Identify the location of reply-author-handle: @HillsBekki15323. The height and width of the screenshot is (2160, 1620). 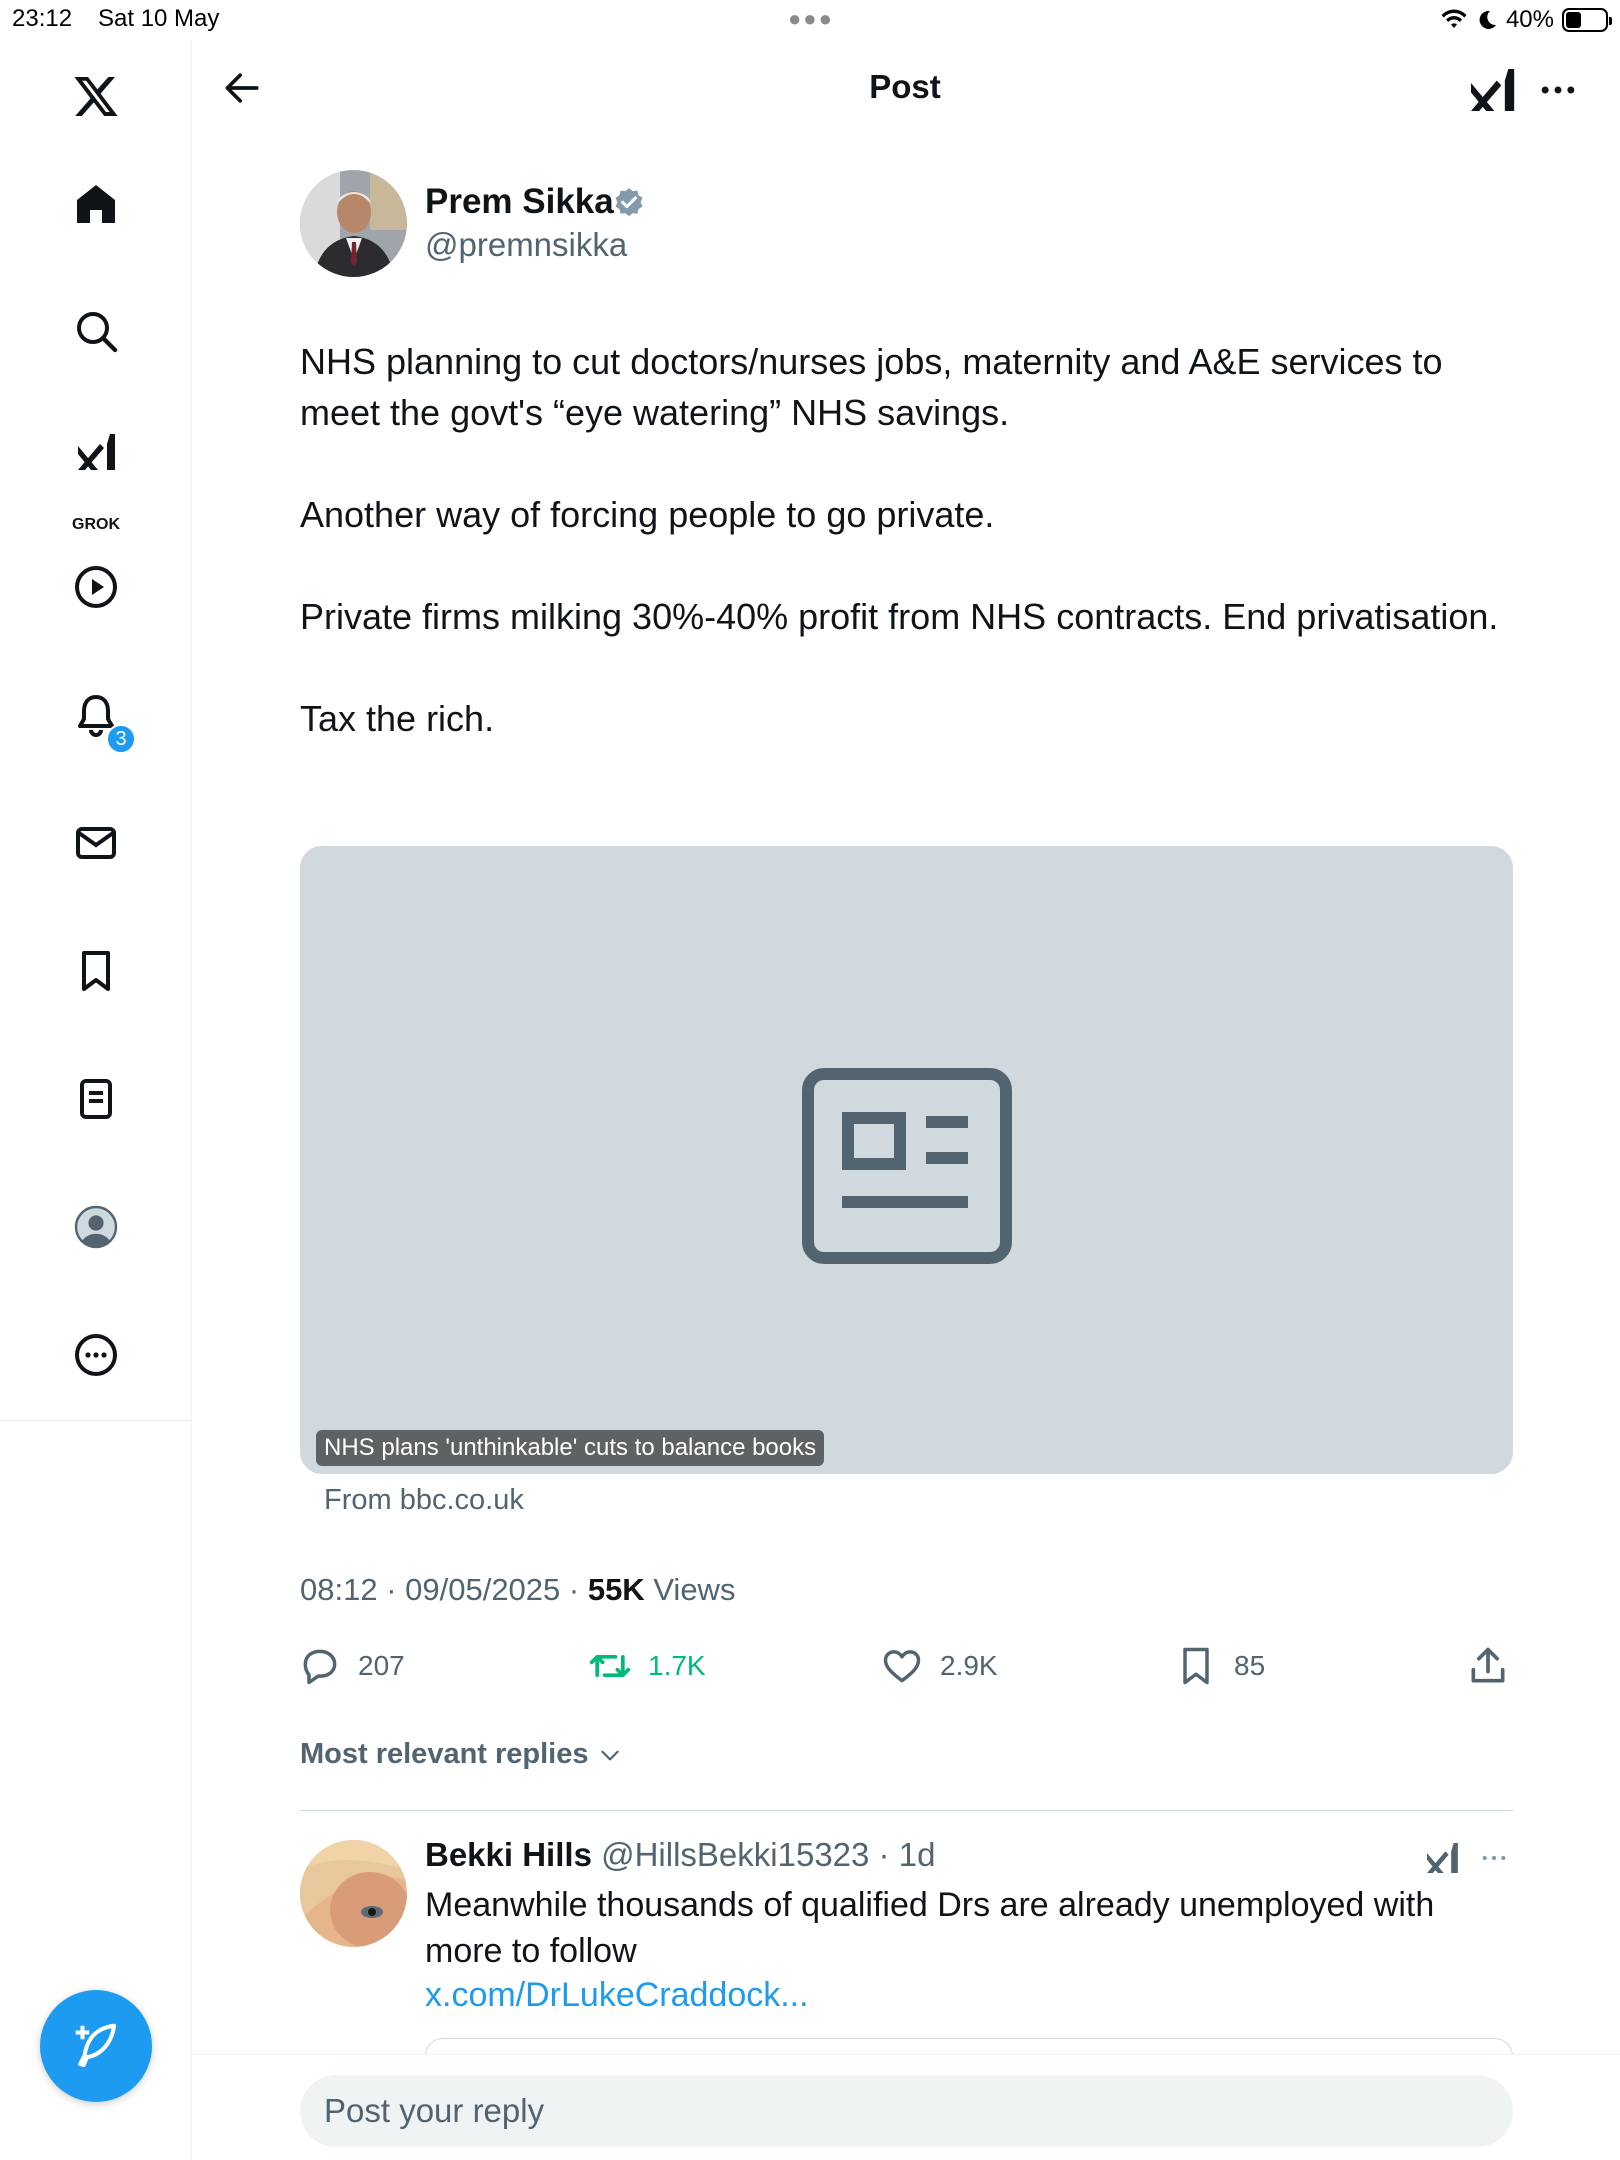
(735, 1854).